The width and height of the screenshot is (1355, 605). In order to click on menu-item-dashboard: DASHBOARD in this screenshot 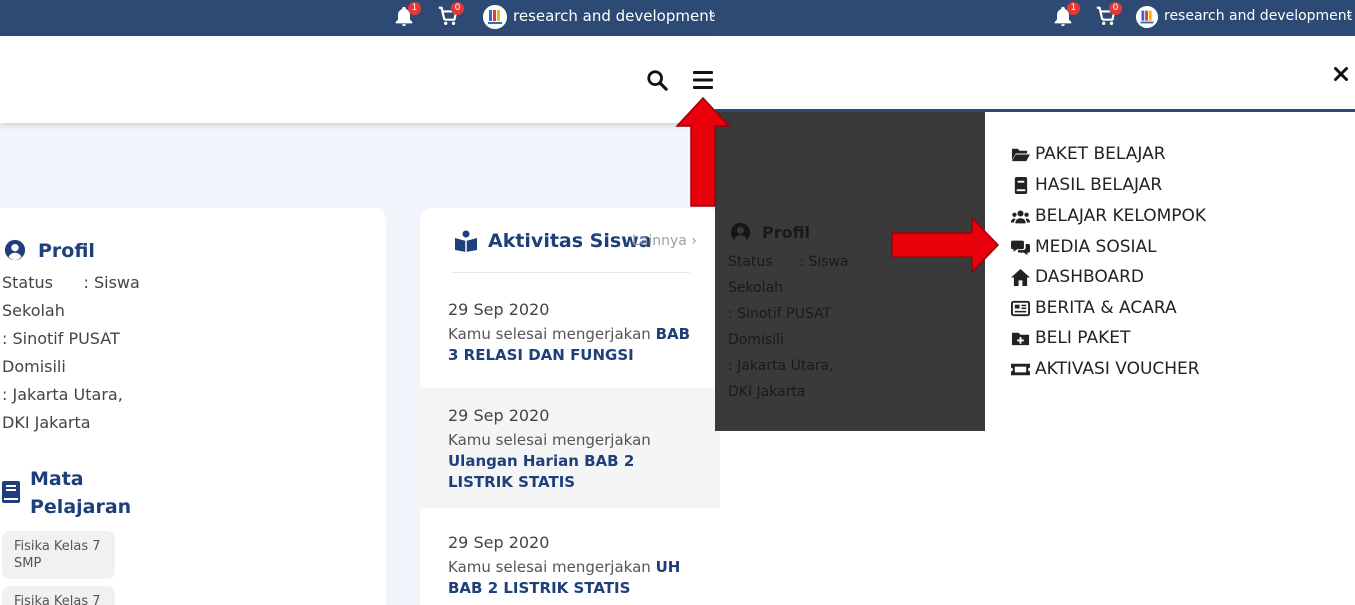, I will do `click(1077, 277)`.